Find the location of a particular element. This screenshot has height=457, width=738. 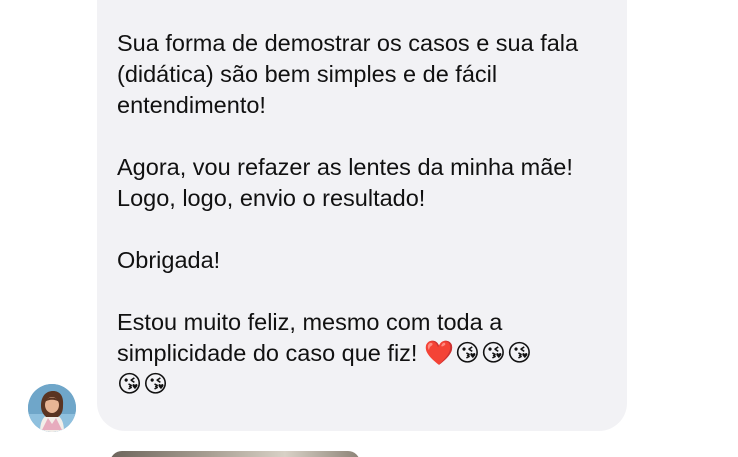

profile-photo-icon is located at coordinates (52, 408).